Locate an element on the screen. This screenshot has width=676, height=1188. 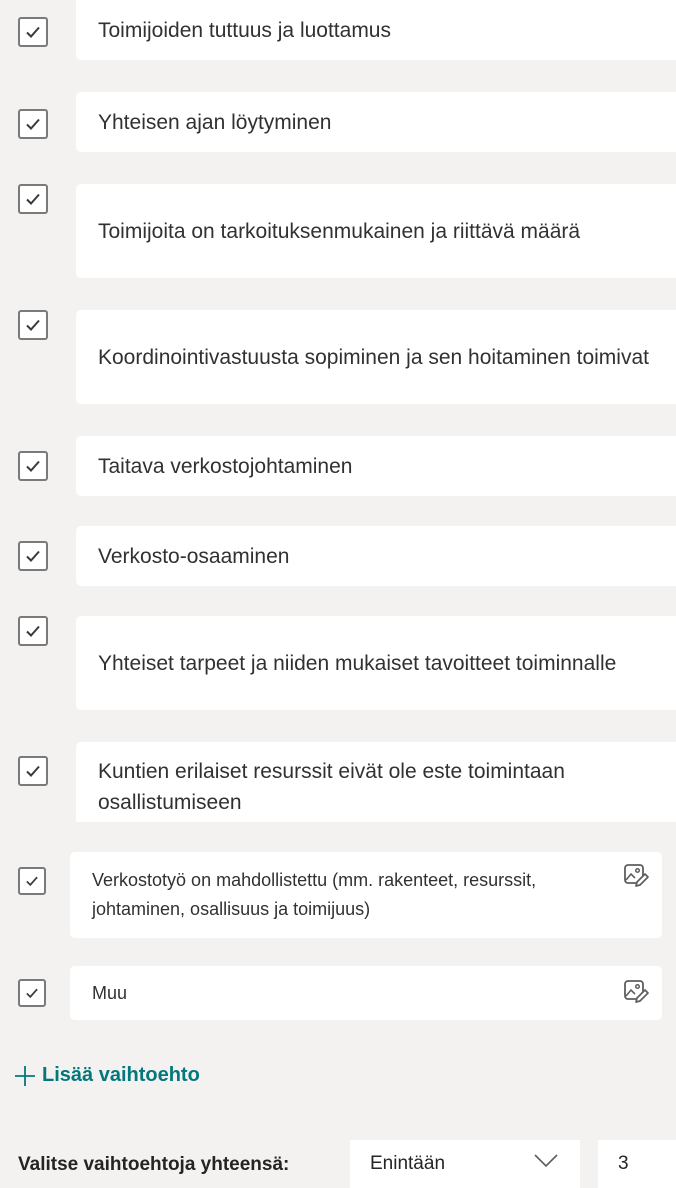
chevron-down-icon is located at coordinates (546, 1161).